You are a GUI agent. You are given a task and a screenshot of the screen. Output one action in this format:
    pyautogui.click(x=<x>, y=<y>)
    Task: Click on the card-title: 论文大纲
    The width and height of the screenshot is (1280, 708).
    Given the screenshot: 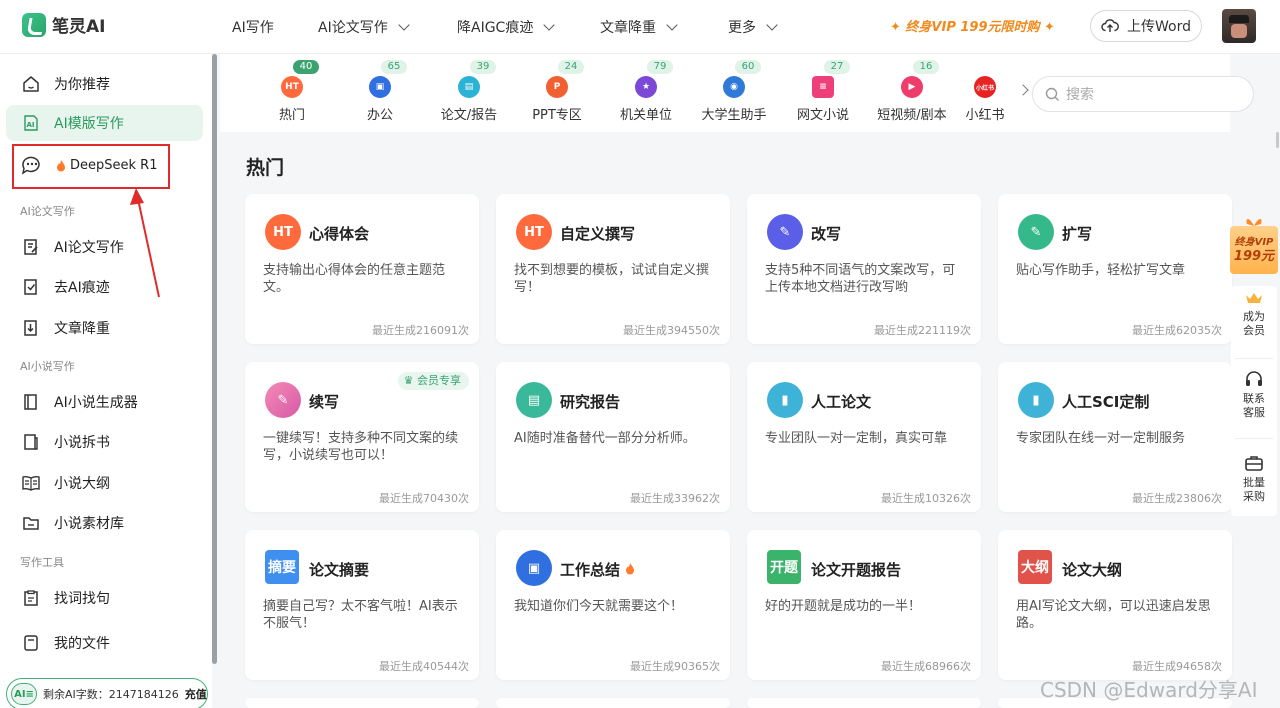 What is the action you would take?
    pyautogui.click(x=1092, y=570)
    